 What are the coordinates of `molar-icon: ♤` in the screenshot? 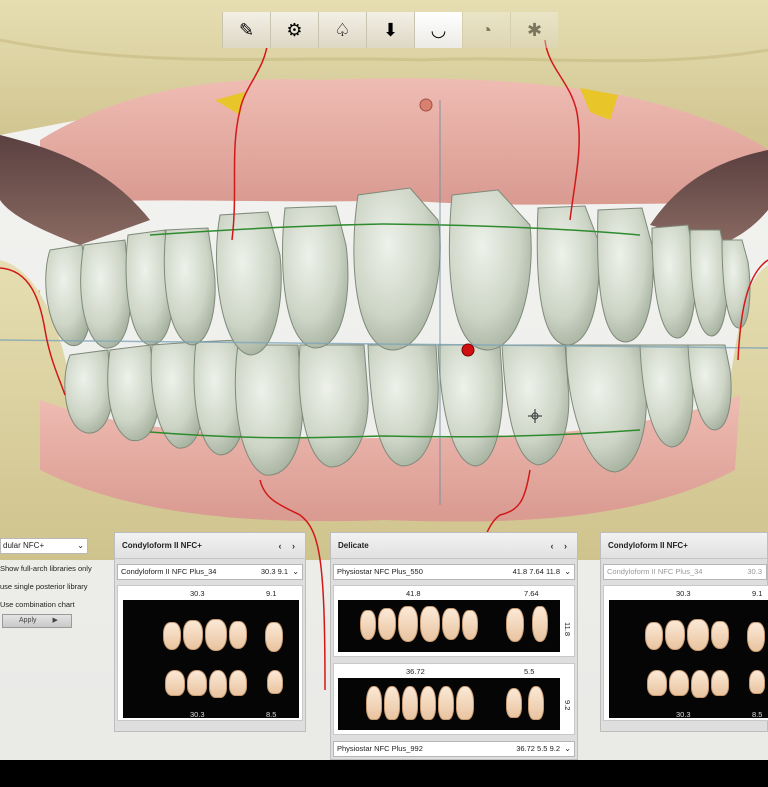 It's located at (342, 30).